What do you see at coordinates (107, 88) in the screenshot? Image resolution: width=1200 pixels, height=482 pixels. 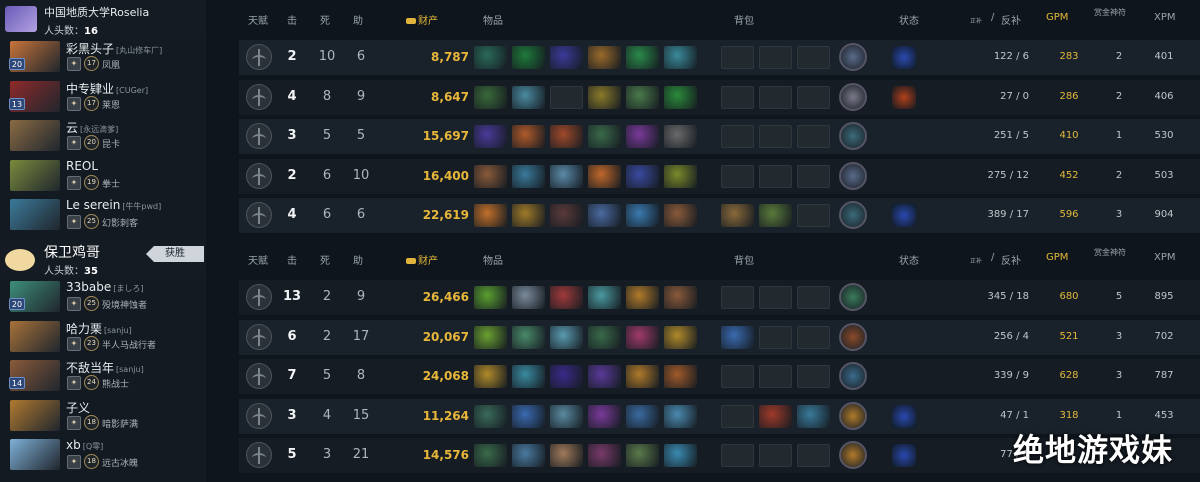 I see `player-name: 中专肄业 [CUGer]` at bounding box center [107, 88].